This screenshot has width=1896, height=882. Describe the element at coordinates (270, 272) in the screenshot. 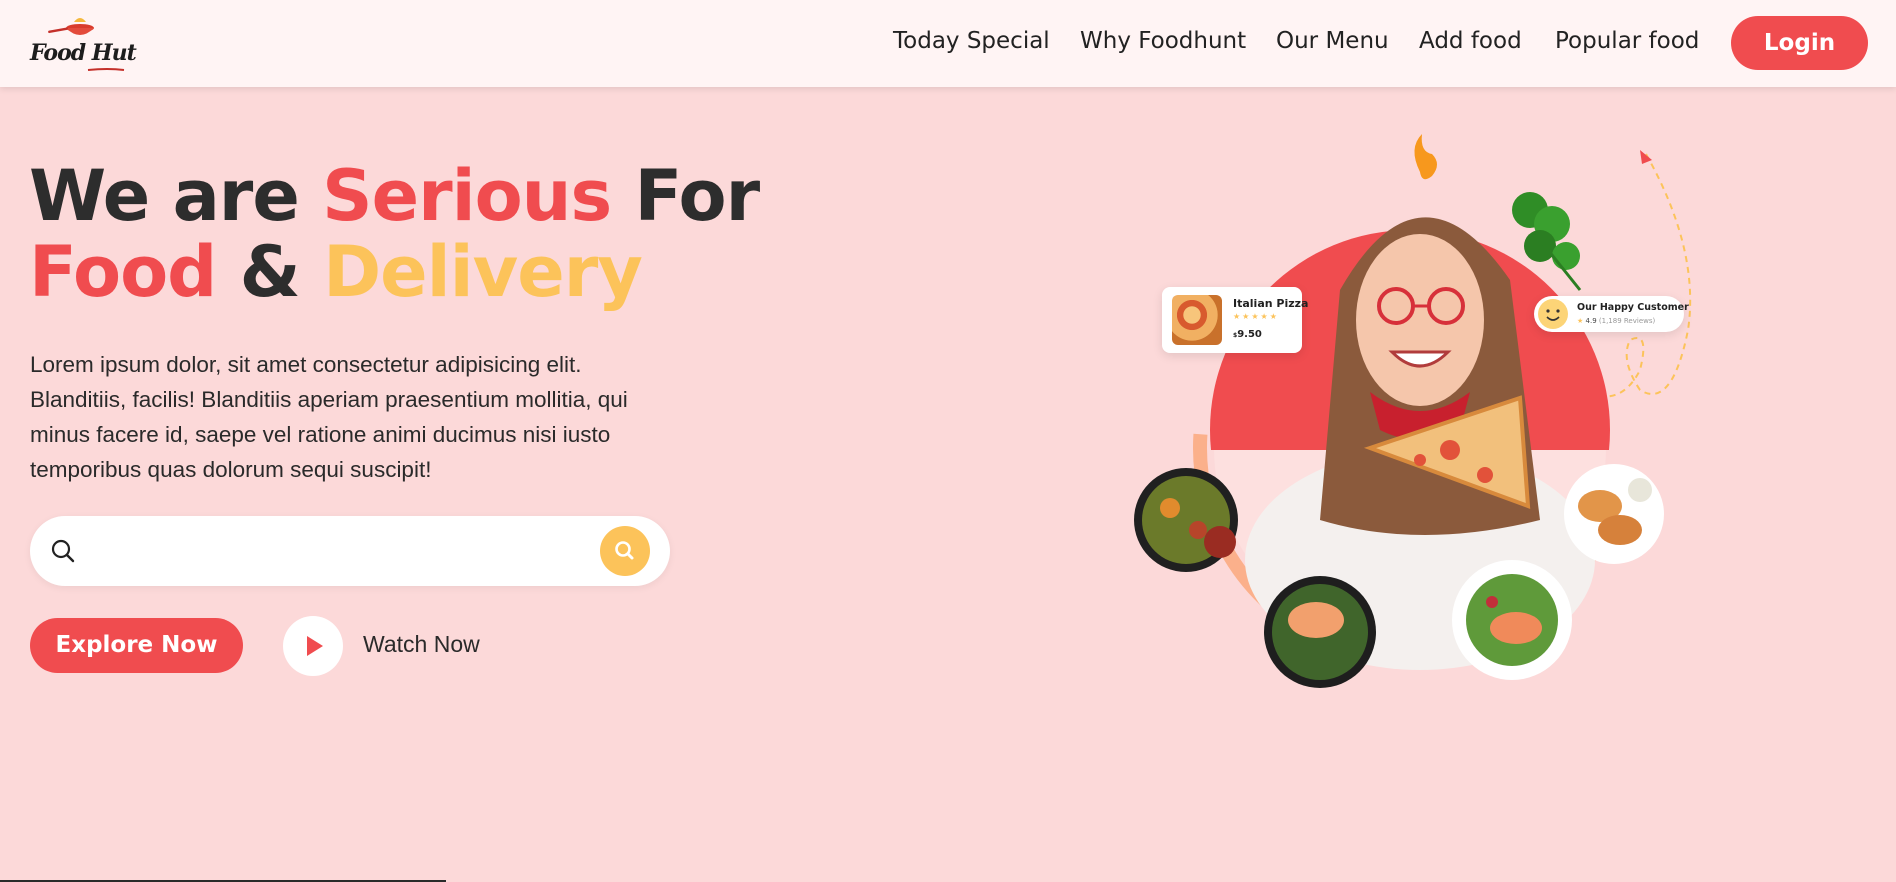

I see `title-amp: &` at that location.